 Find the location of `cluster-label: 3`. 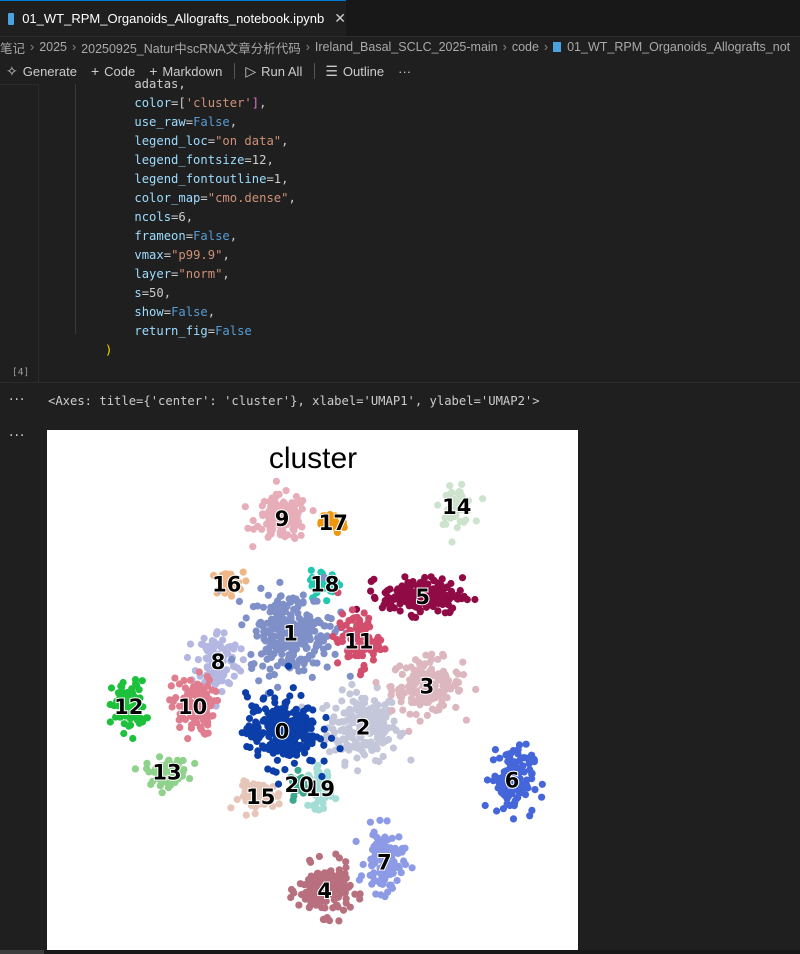

cluster-label: 3 is located at coordinates (427, 687).